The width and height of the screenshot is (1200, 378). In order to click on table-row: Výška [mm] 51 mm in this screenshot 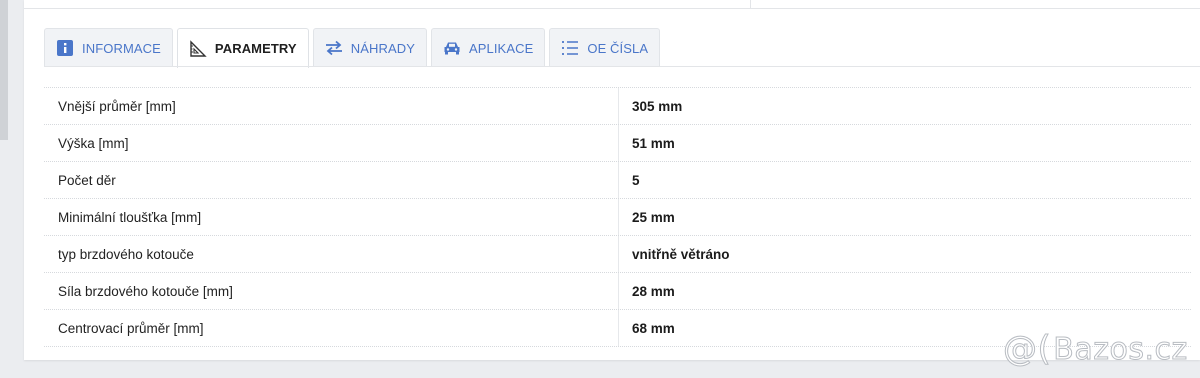, I will do `click(617, 143)`.